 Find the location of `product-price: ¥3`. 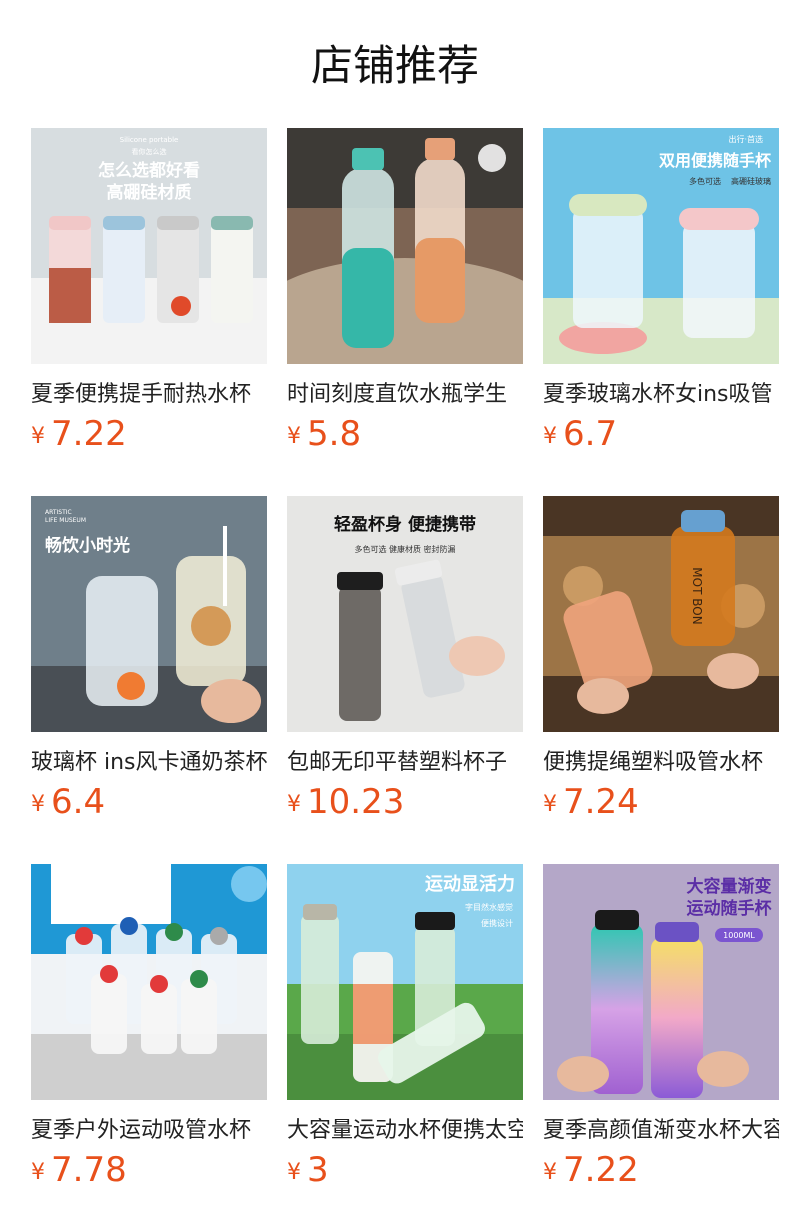

product-price: ¥3 is located at coordinates (308, 1170).